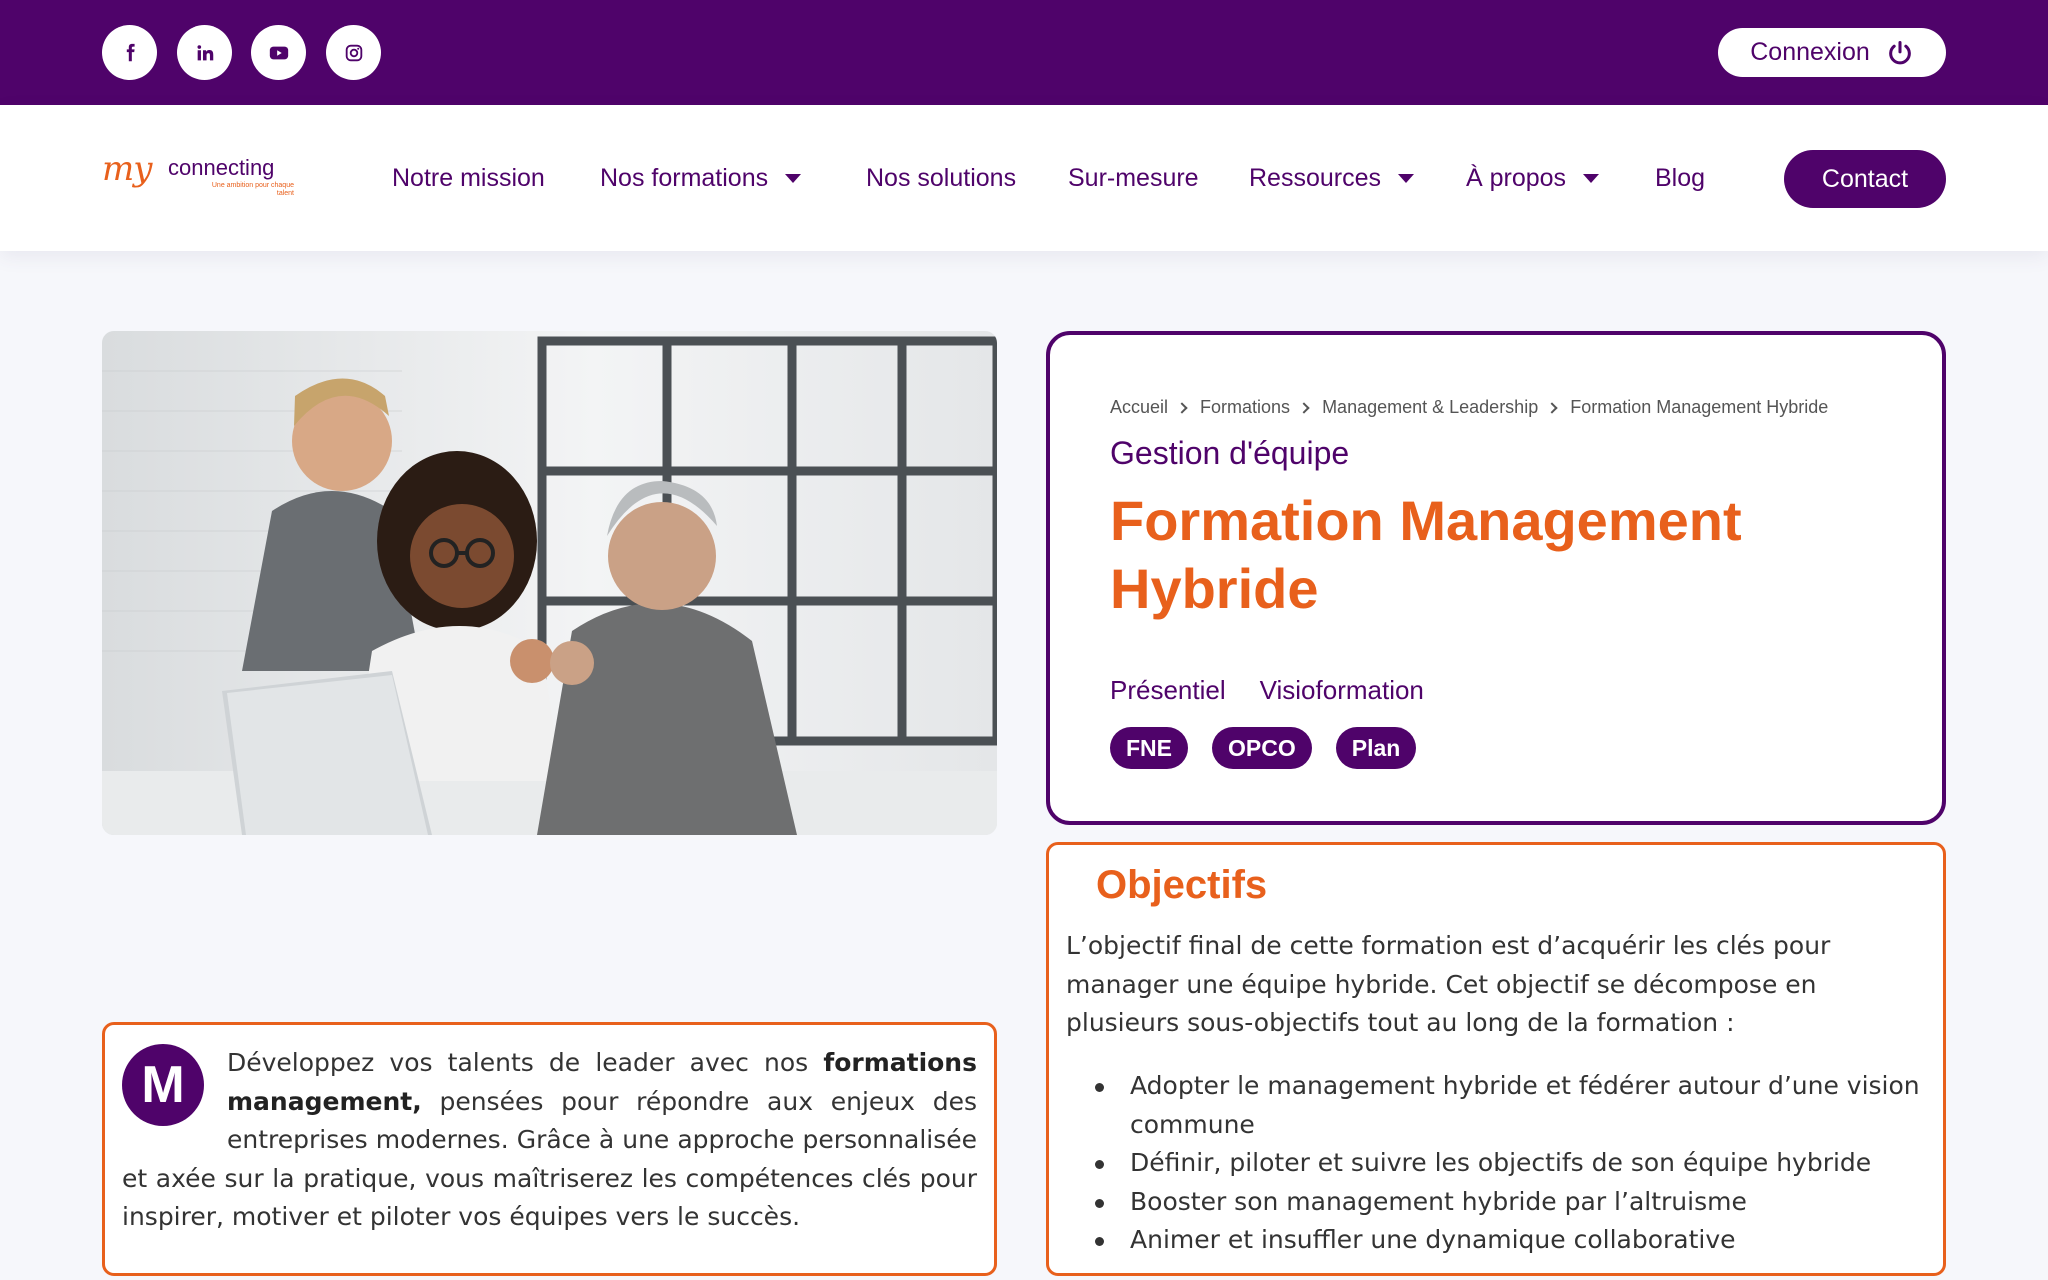 This screenshot has width=2048, height=1280. I want to click on page-title: Formation Management Hybride, so click(1426, 554).